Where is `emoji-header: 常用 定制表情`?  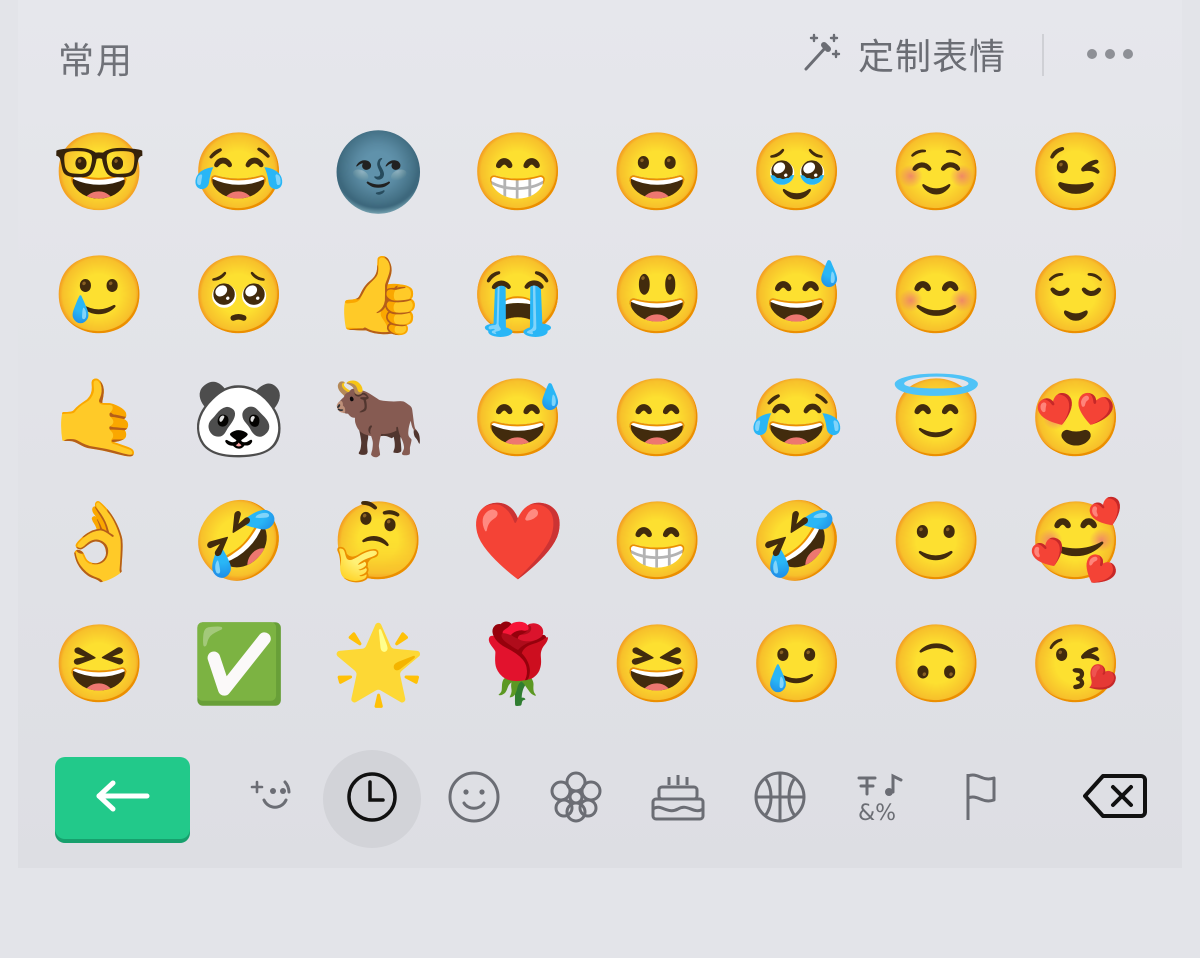
emoji-header: 常用 定制表情 is located at coordinates (600, 55).